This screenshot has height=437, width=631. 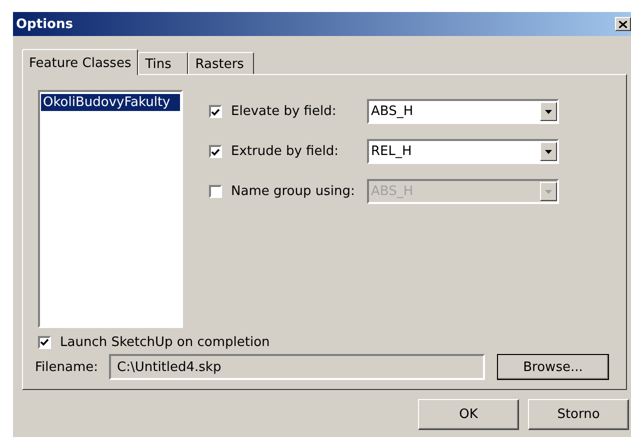 What do you see at coordinates (163, 63) in the screenshot?
I see `tab: Tins` at bounding box center [163, 63].